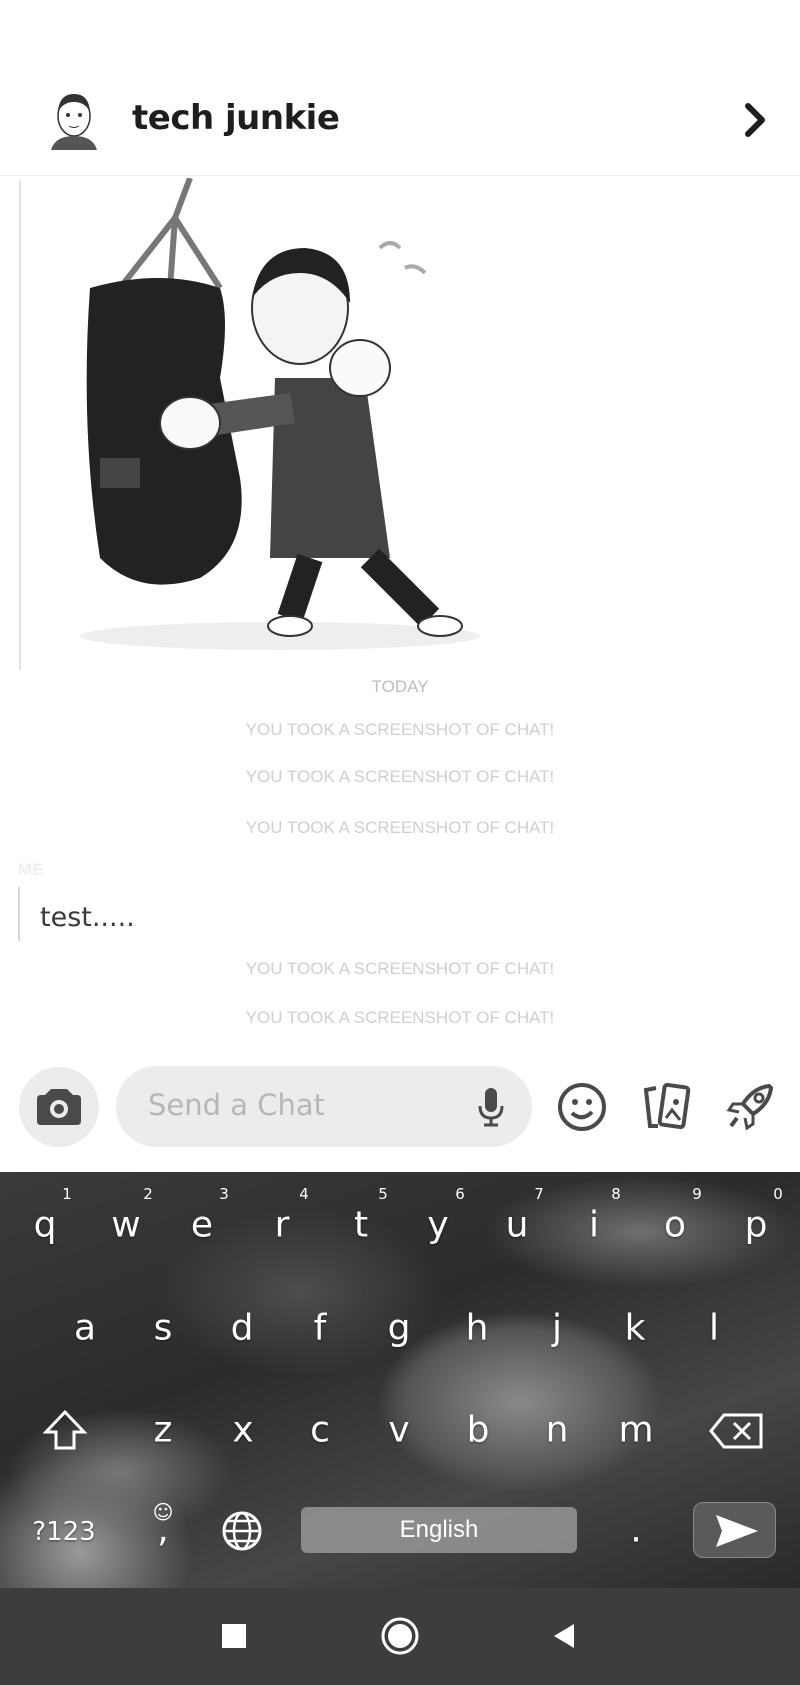  Describe the element at coordinates (491, 1107) in the screenshot. I see `microphone-icon` at that location.